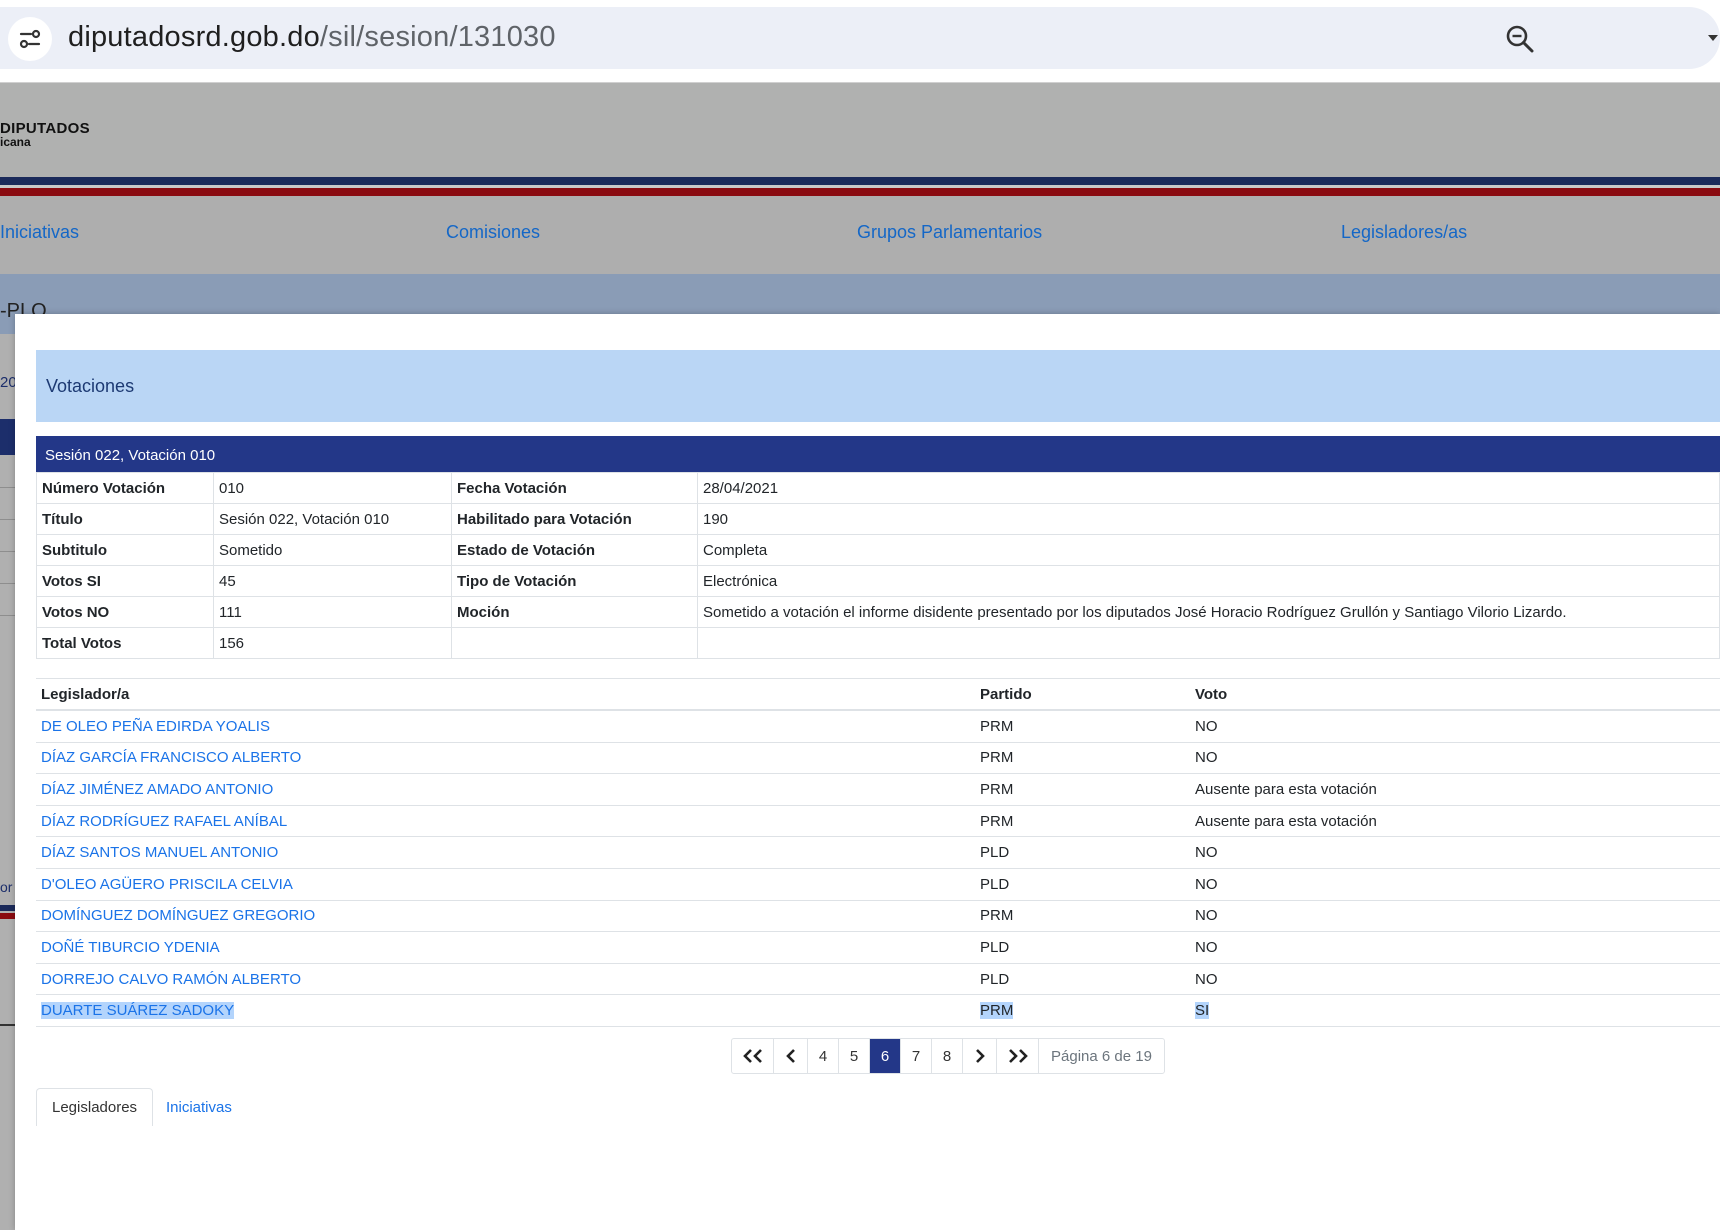  Describe the element at coordinates (885, 1056) in the screenshot. I see `page-6-button: 6` at that location.